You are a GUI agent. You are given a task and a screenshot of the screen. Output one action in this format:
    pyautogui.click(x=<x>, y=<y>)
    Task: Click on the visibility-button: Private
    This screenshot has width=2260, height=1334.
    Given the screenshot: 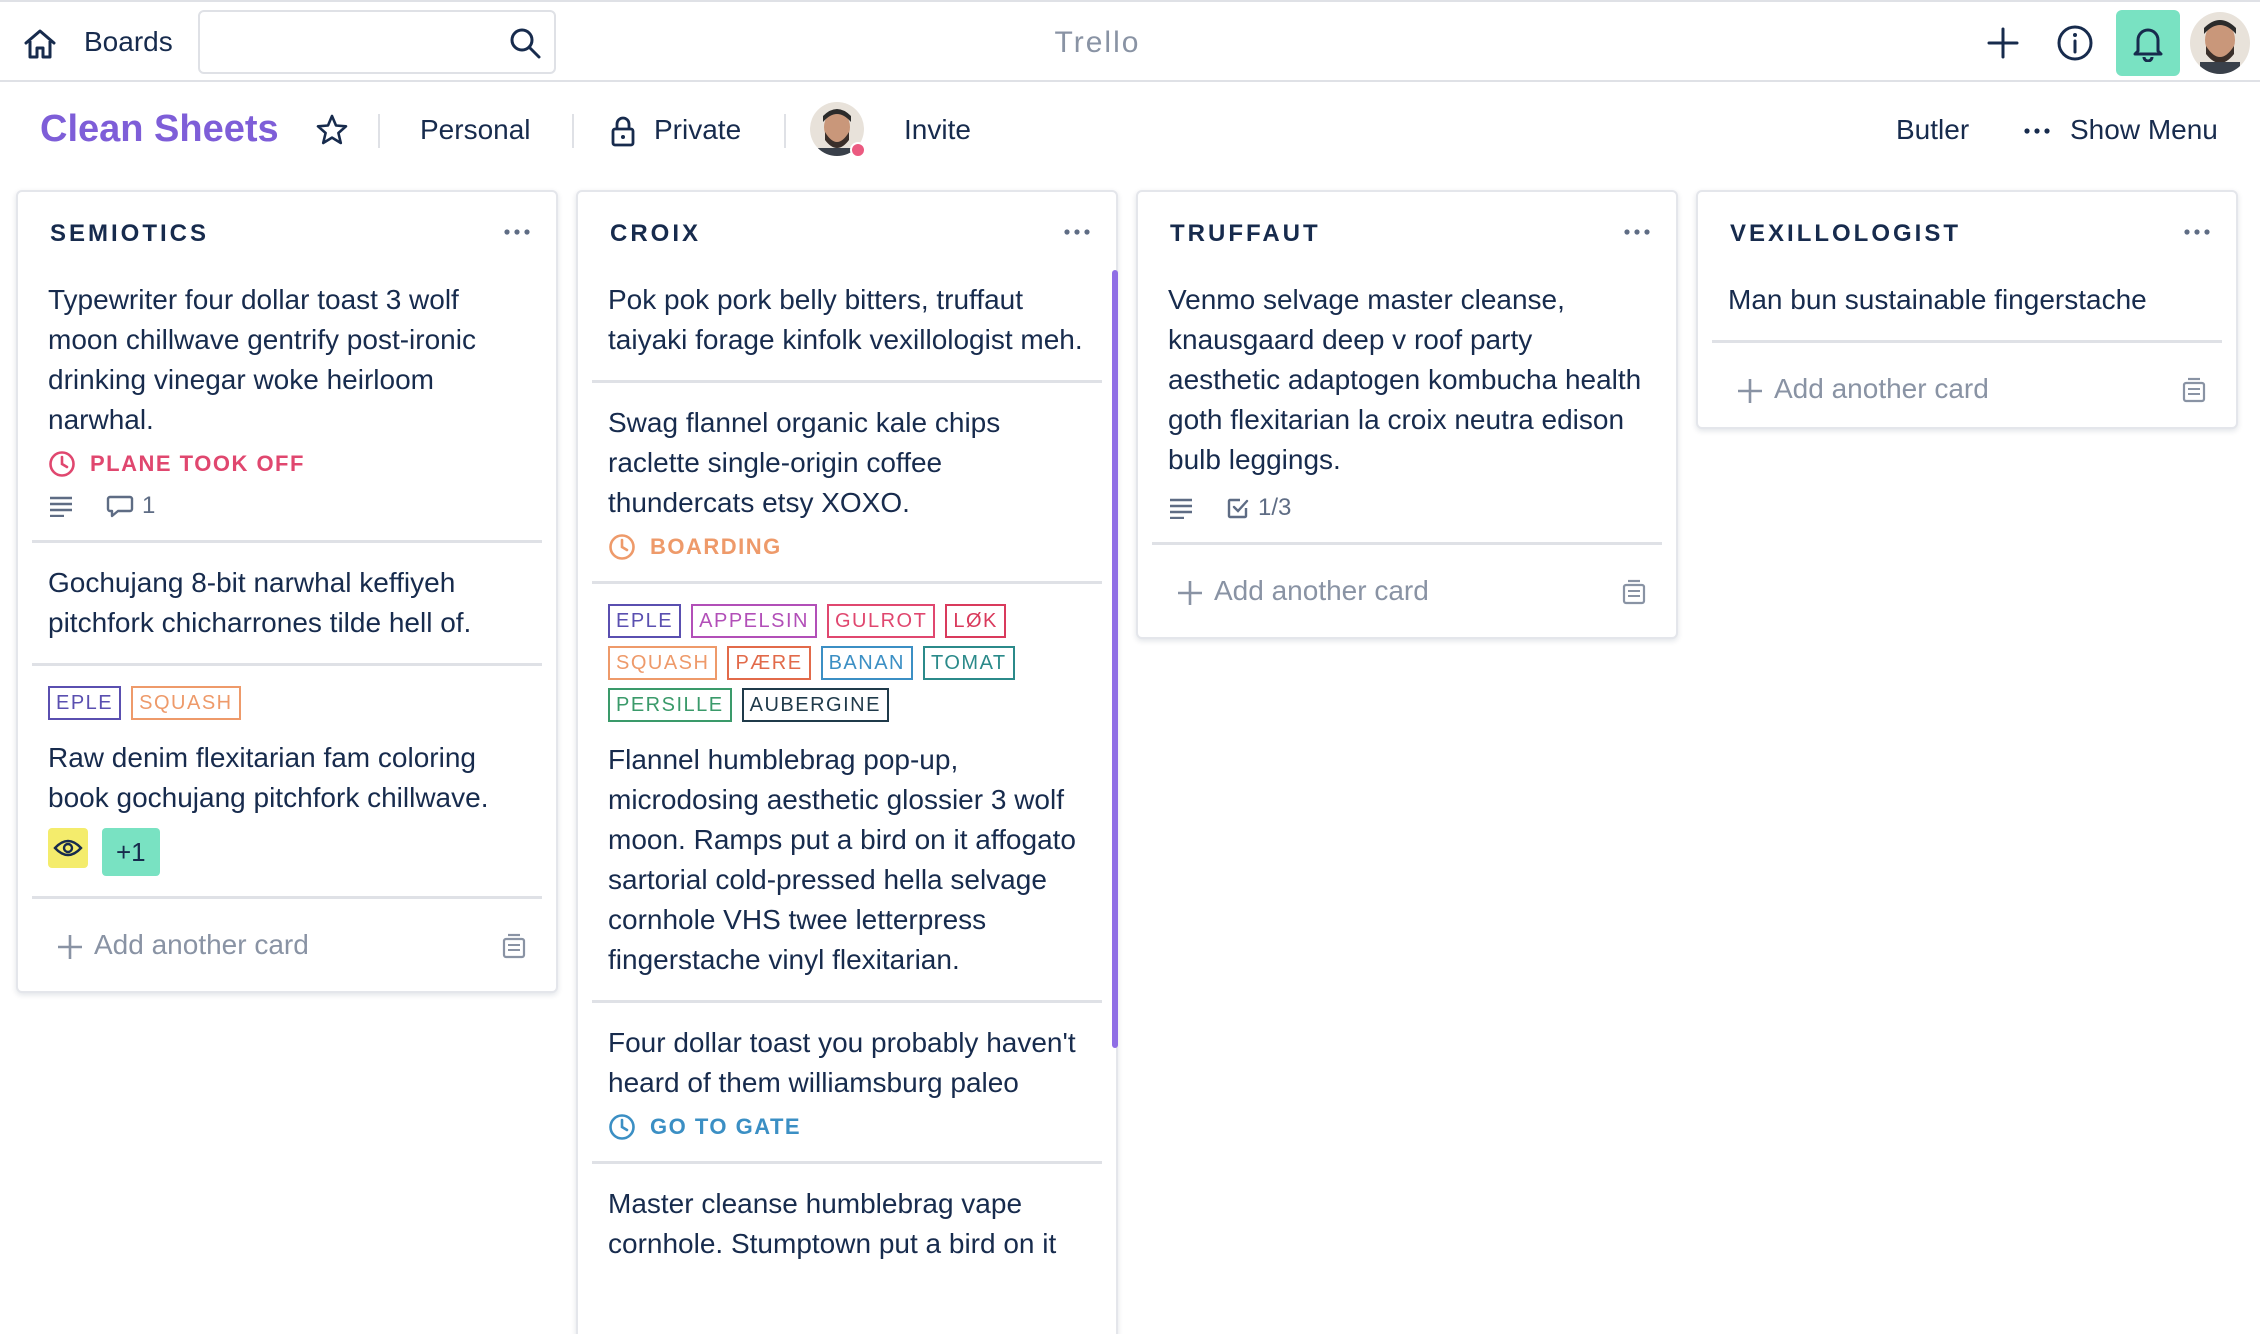 What is the action you would take?
    pyautogui.click(x=697, y=130)
    